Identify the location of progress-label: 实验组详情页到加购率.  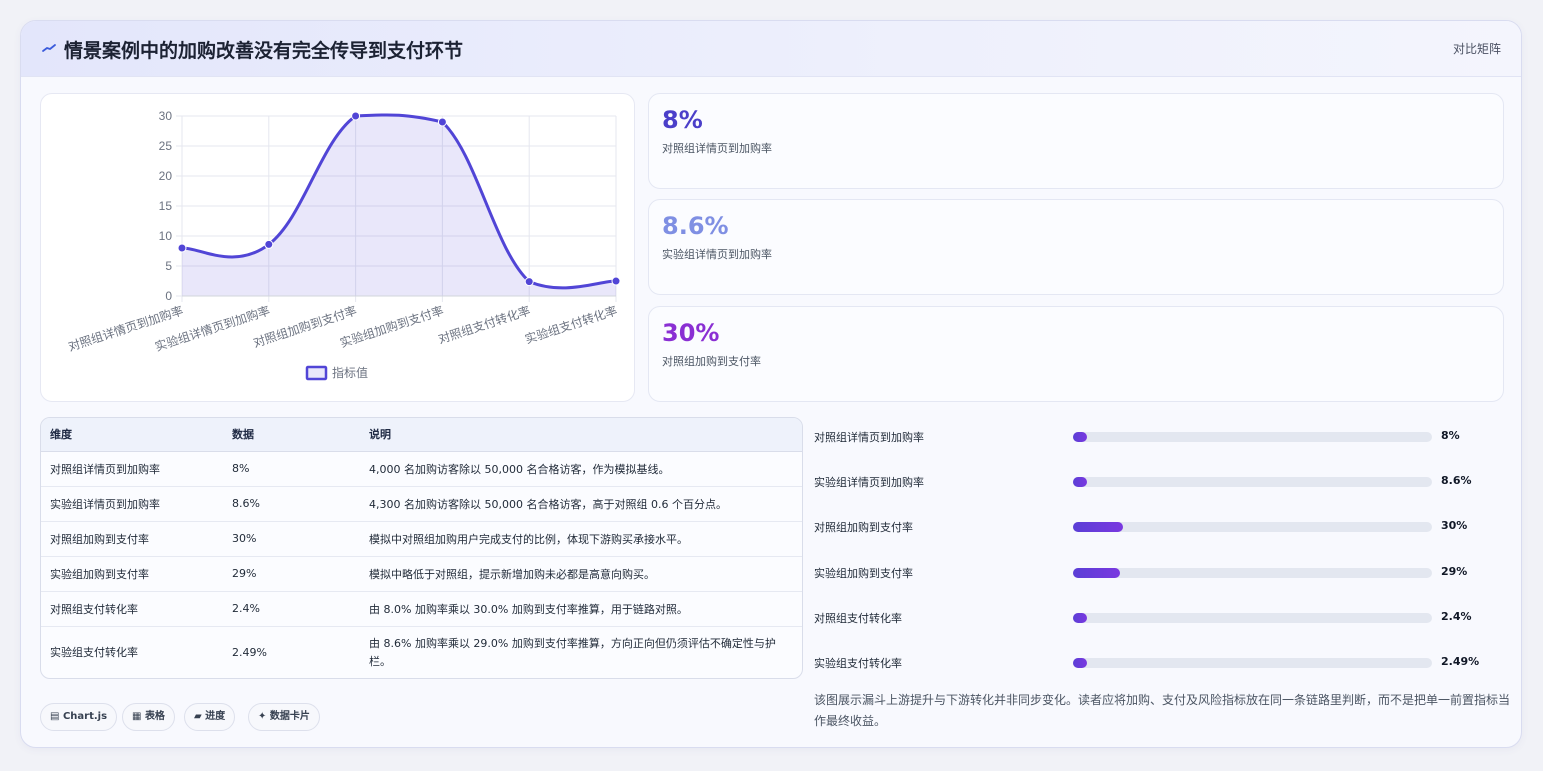
(869, 482).